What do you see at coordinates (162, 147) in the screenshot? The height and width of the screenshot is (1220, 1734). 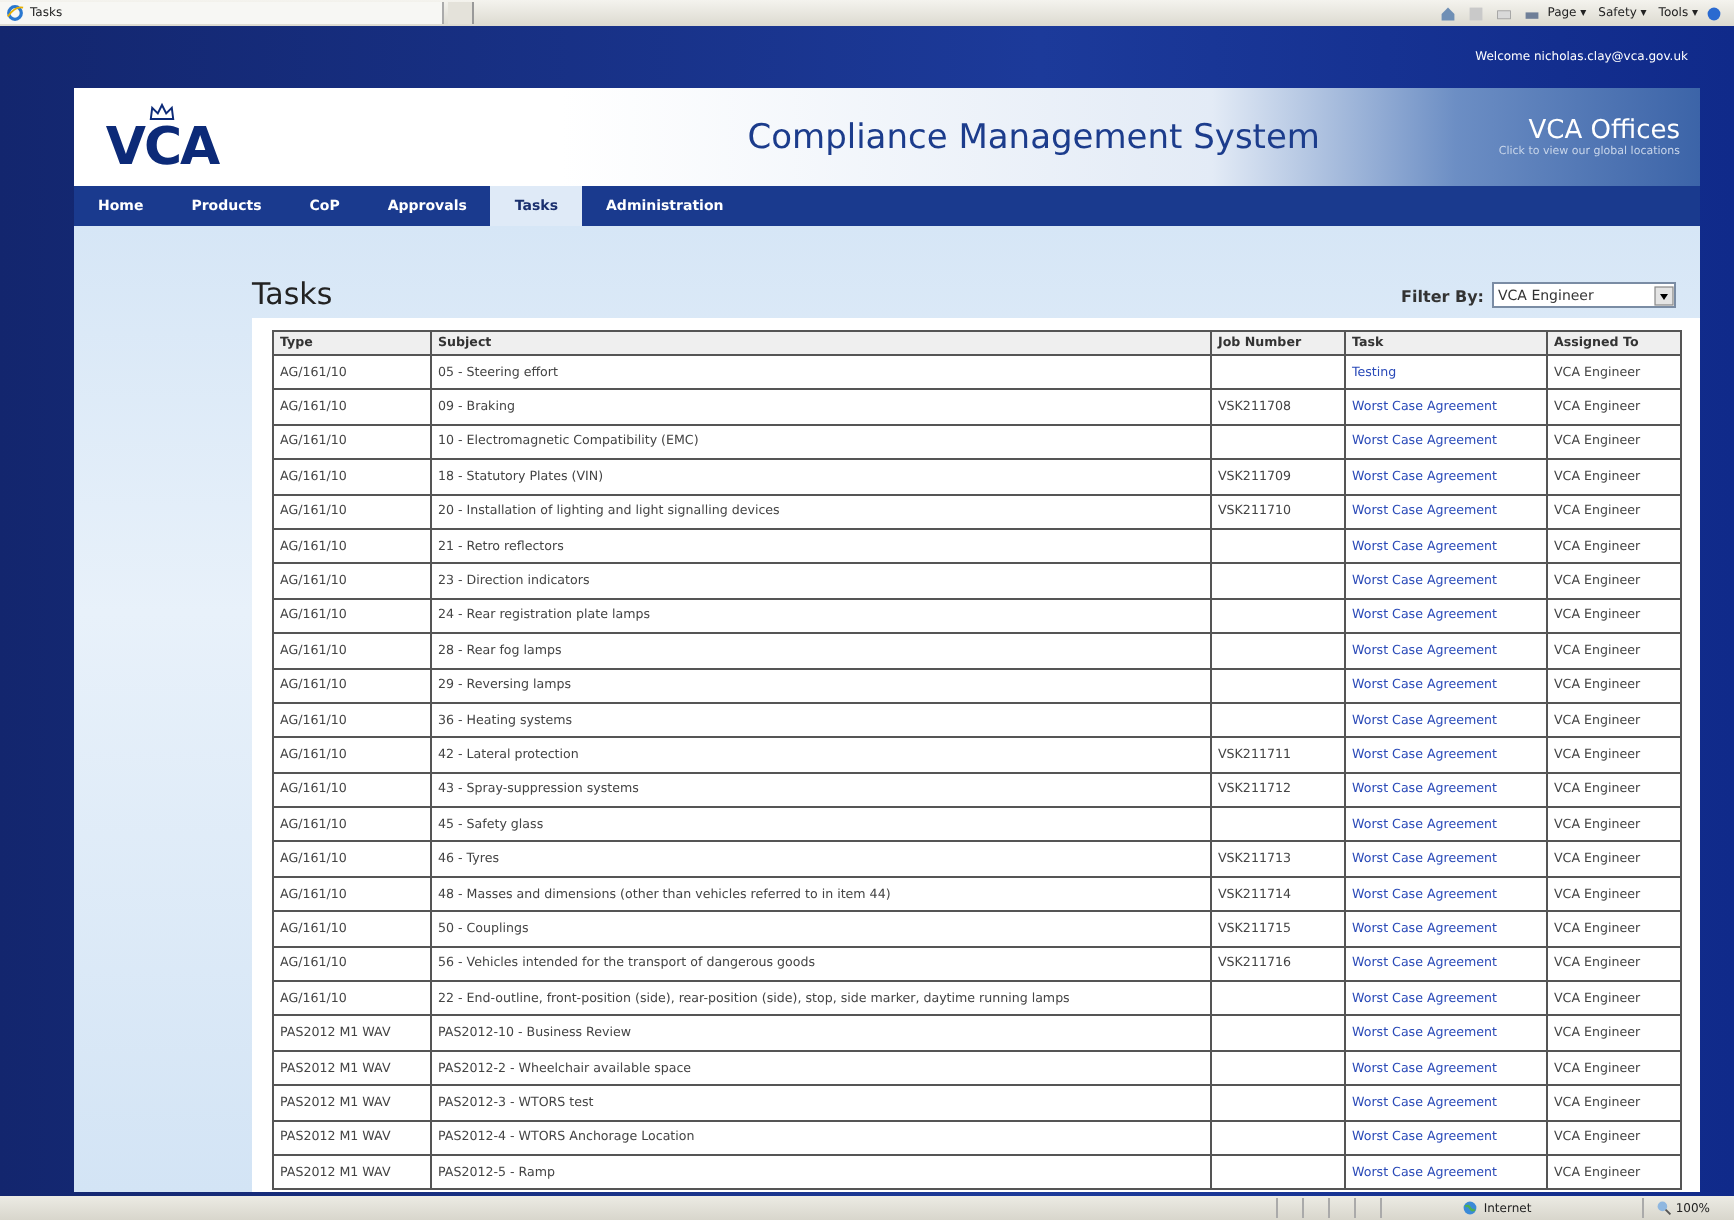 I see `logo-text: VCA` at bounding box center [162, 147].